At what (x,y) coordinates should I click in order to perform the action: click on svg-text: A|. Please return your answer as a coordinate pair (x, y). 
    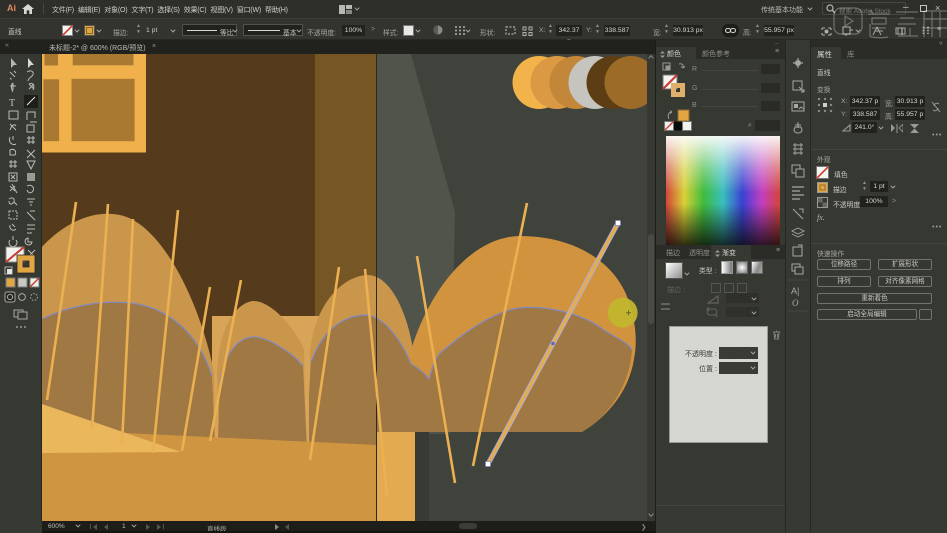
    Looking at the image, I should click on (795, 291).